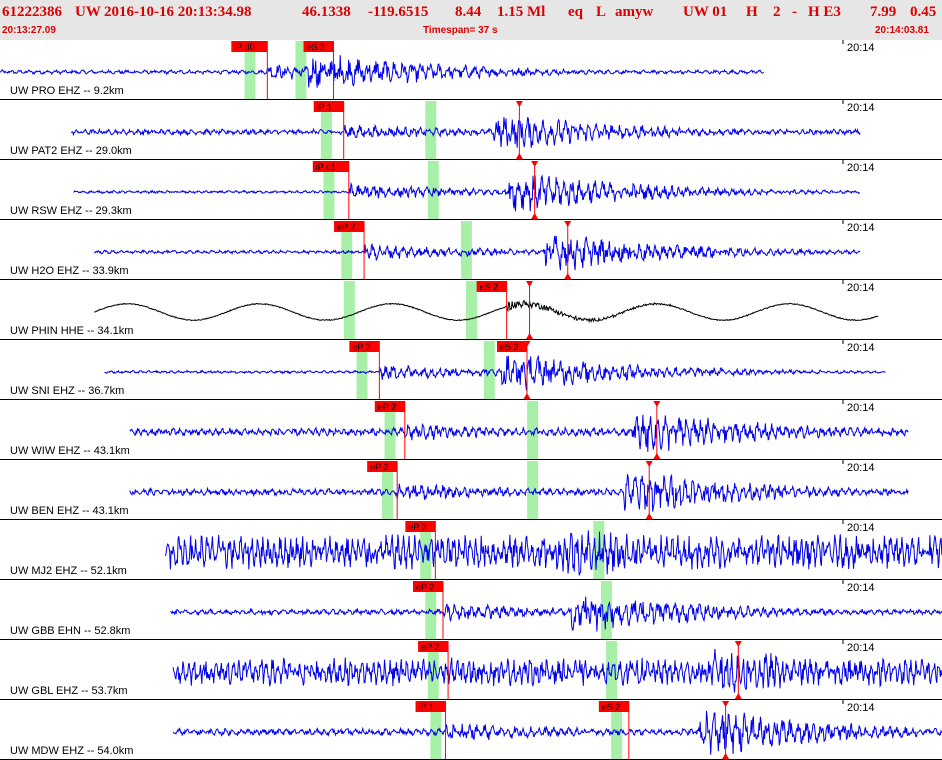  Describe the element at coordinates (468, 12) in the screenshot. I see `depth: 8.44` at that location.